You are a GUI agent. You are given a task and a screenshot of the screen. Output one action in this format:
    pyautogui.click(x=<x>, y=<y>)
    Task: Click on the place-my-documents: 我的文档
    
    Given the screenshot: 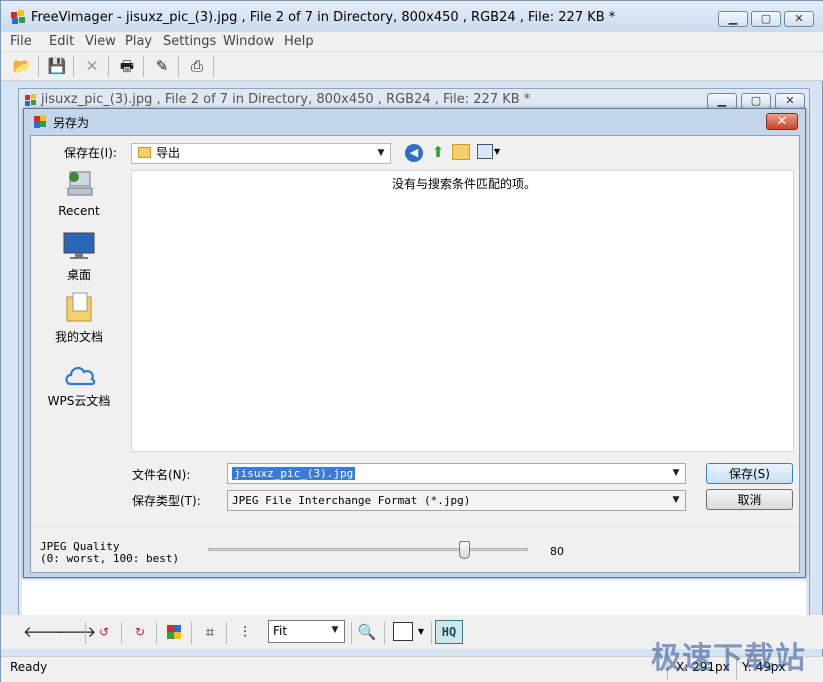 What is the action you would take?
    pyautogui.click(x=79, y=318)
    